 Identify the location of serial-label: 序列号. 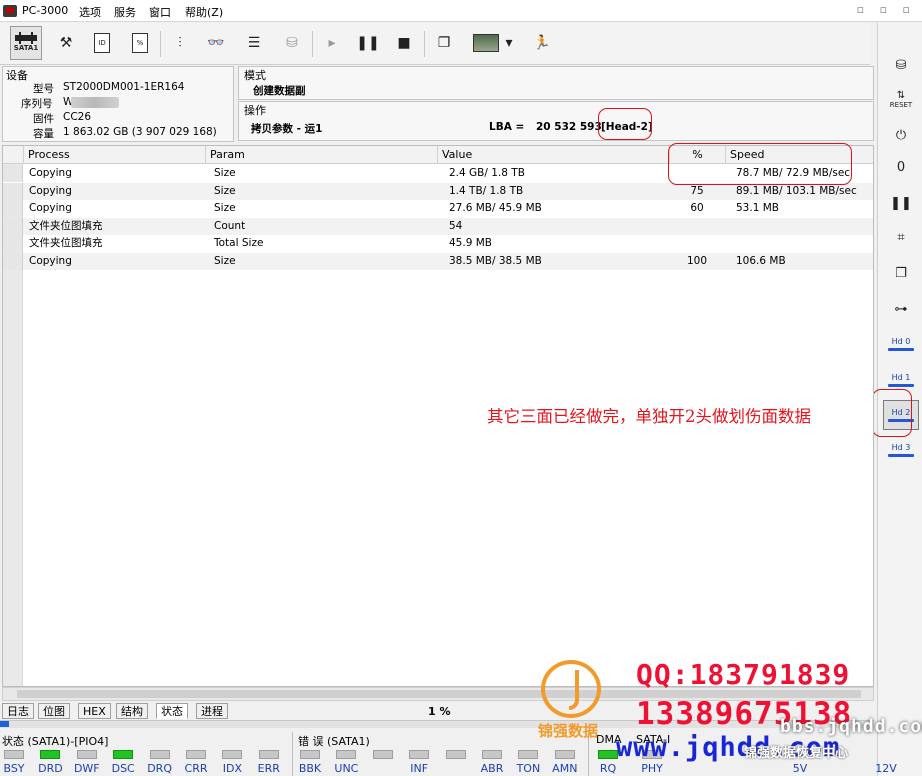
(37, 104).